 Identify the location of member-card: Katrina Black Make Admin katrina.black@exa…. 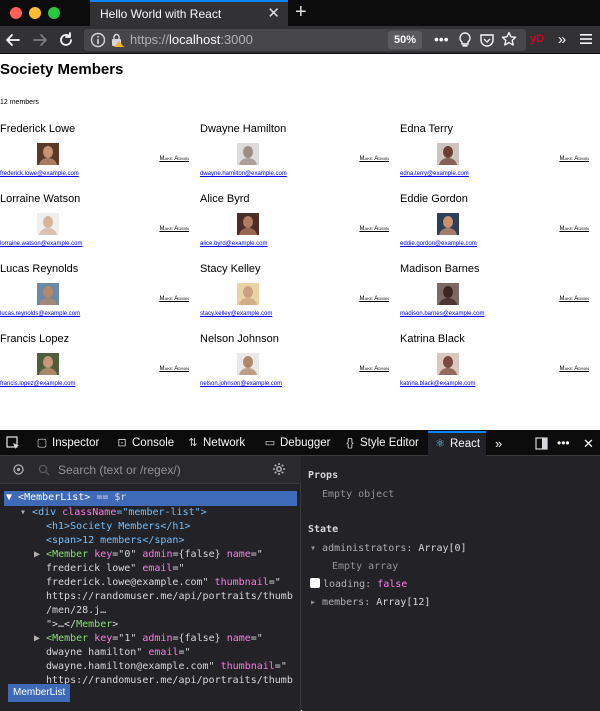
(500, 368).